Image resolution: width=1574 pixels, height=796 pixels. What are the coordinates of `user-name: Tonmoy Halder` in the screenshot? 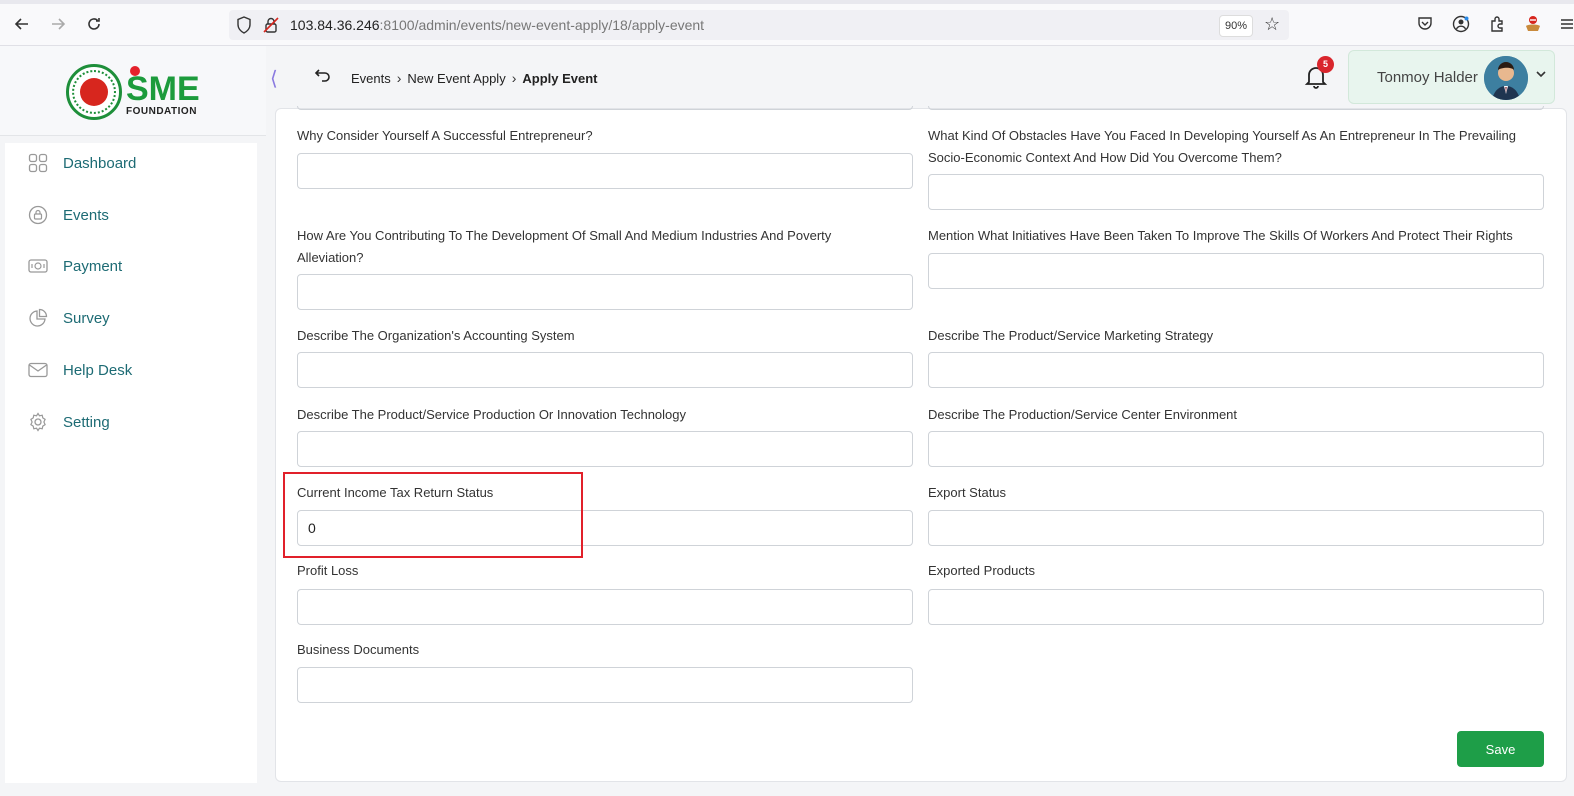 It's located at (1427, 77).